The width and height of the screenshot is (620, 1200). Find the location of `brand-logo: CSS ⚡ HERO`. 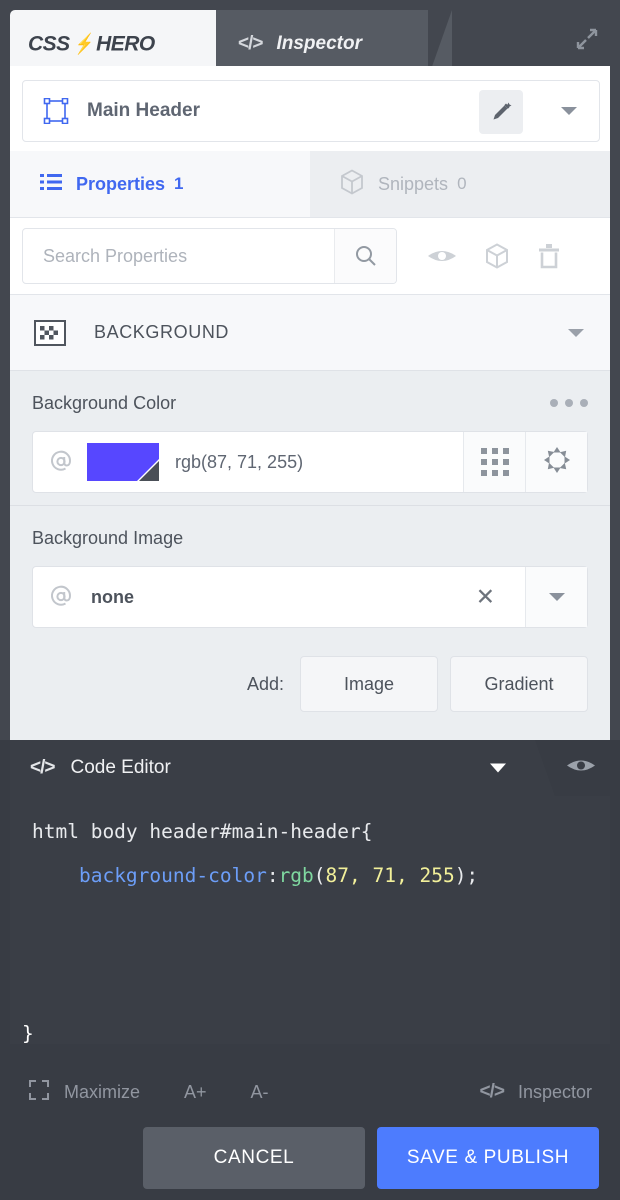

brand-logo: CSS ⚡ HERO is located at coordinates (91, 44).